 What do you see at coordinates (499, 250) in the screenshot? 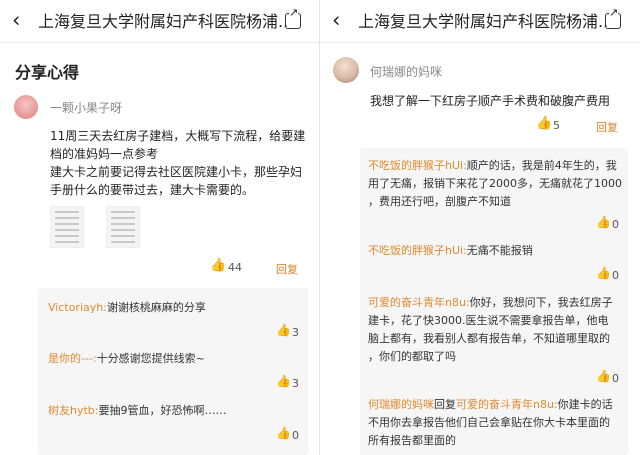
I see `comment-text: 无痛不能报销` at bounding box center [499, 250].